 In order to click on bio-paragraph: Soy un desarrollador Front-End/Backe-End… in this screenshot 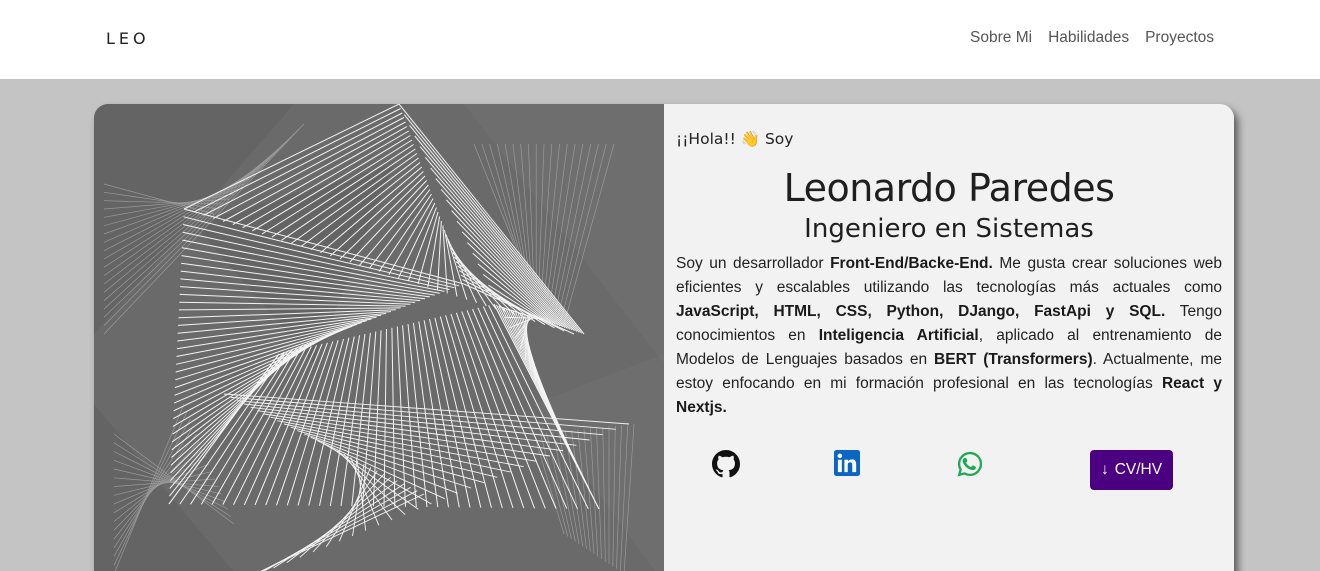, I will do `click(949, 336)`.